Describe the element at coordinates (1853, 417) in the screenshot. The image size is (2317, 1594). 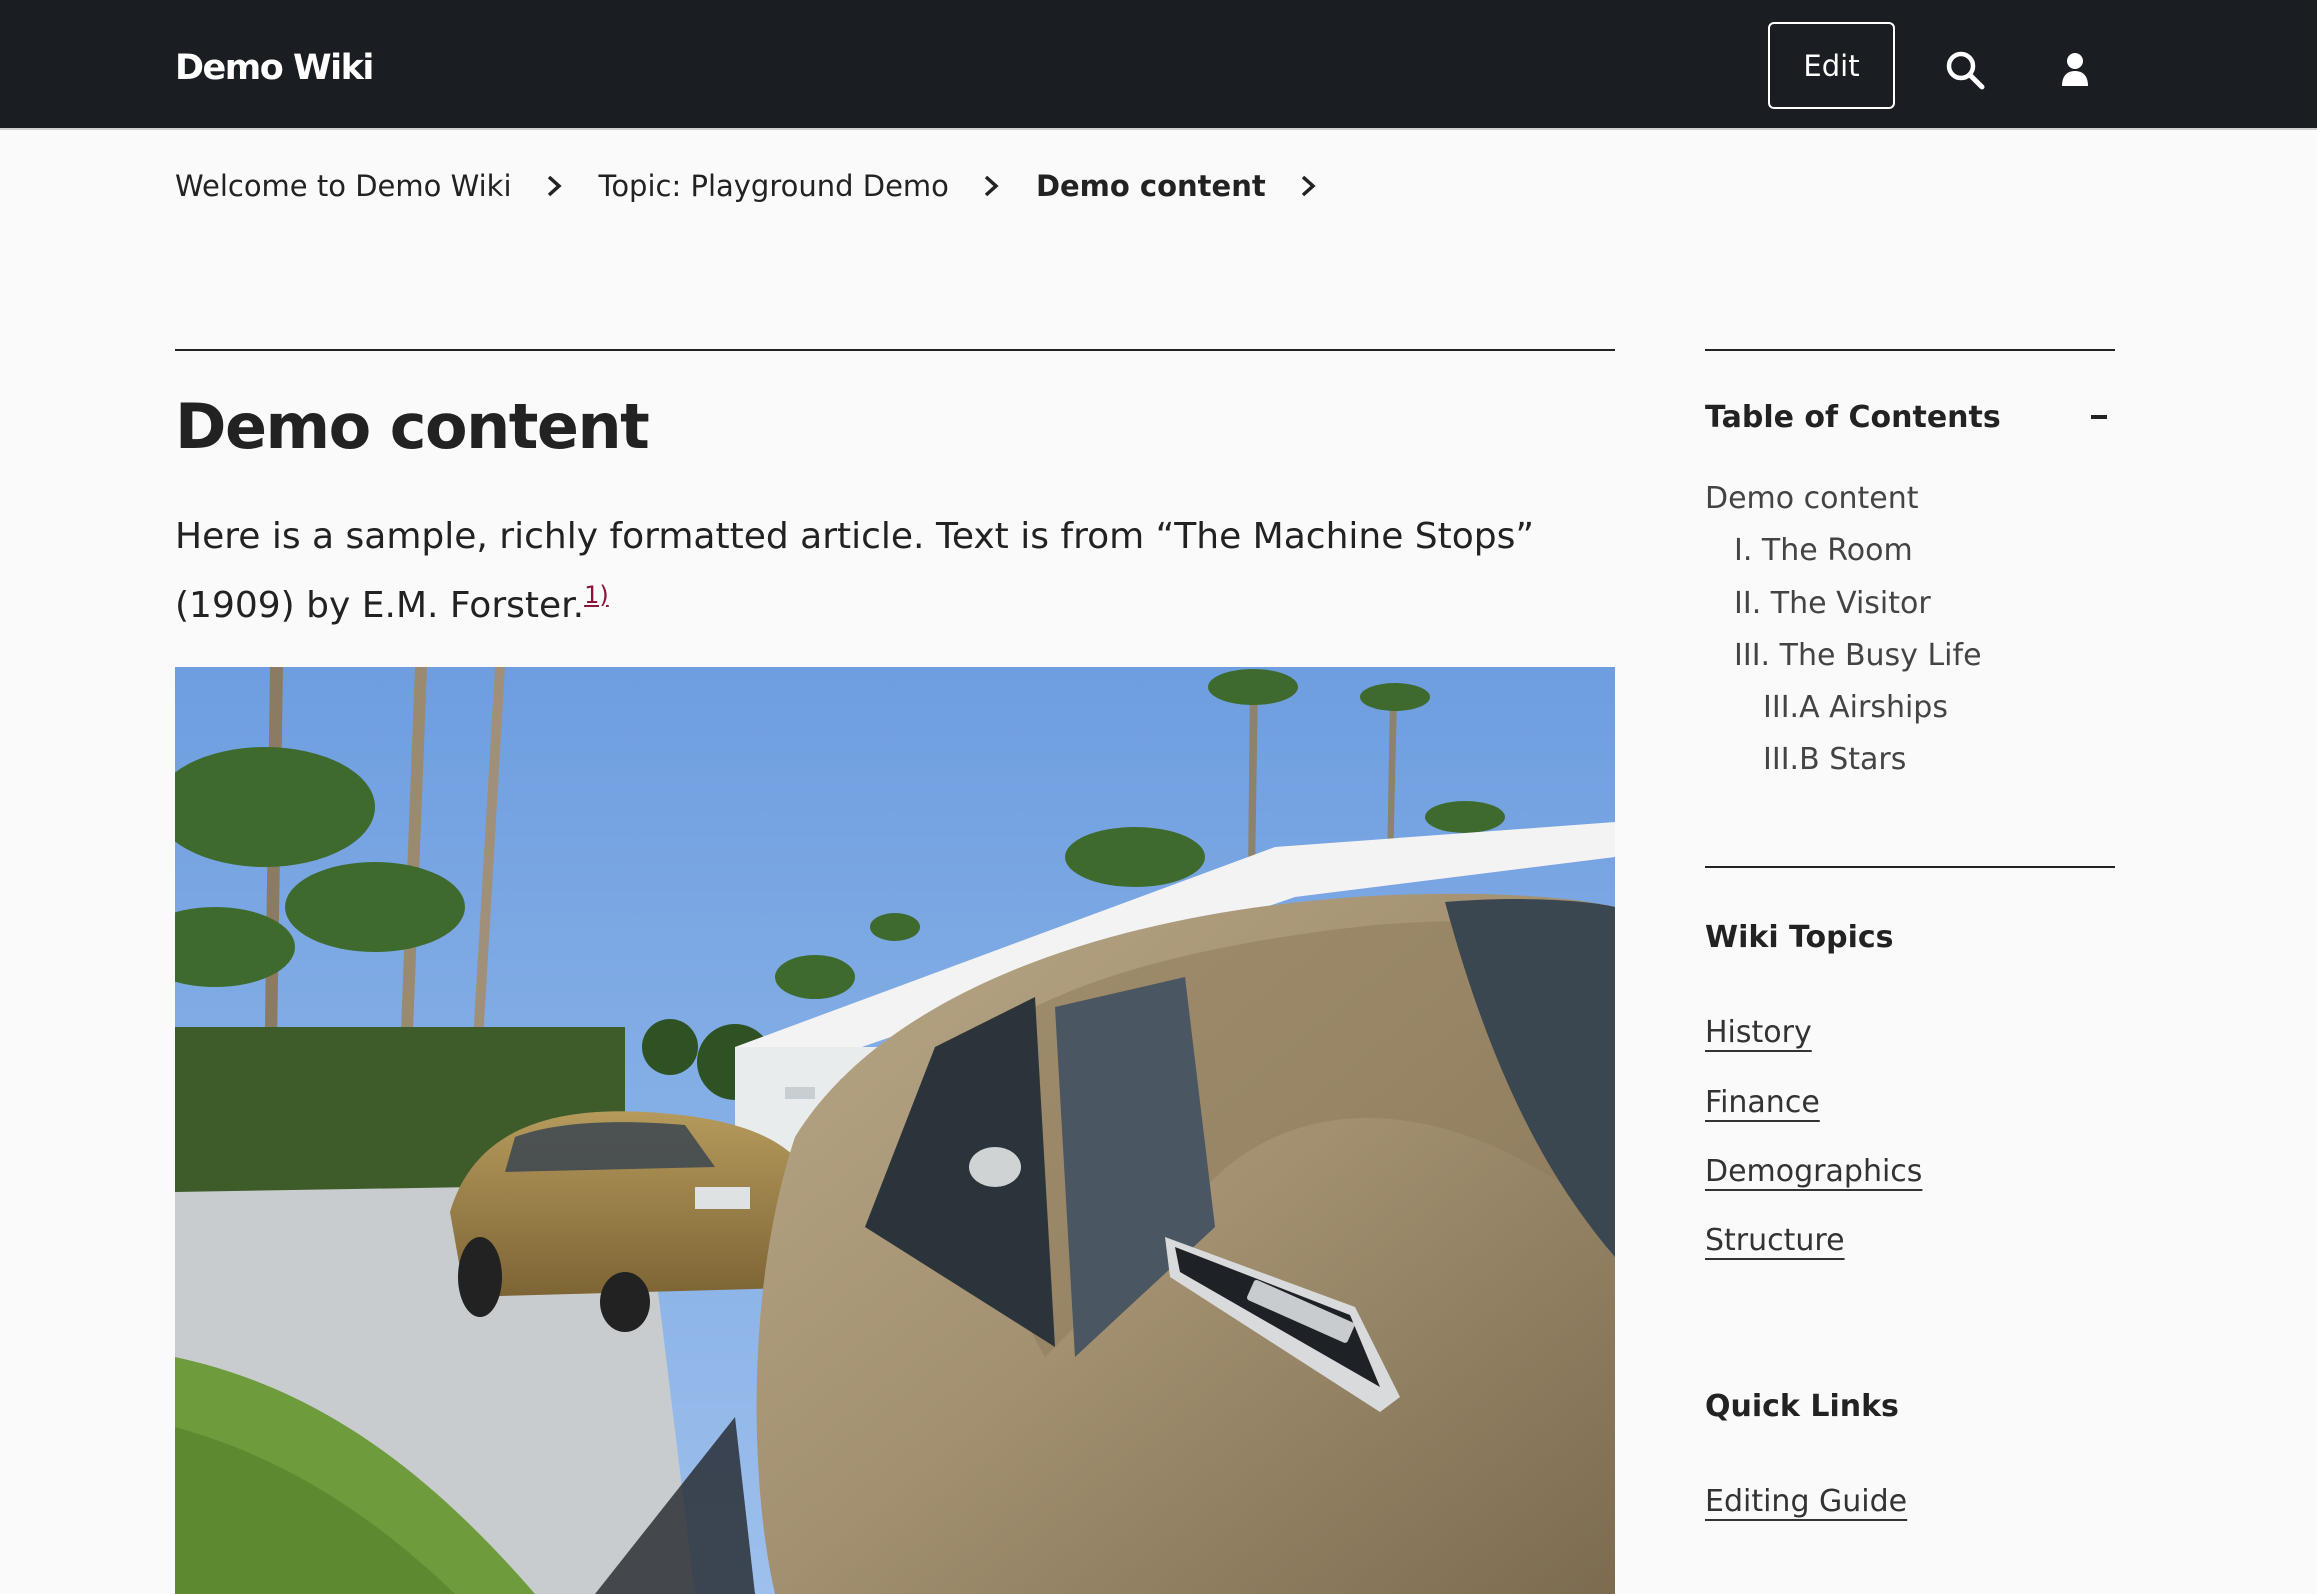
I see `toc-title: Table of Contents` at that location.